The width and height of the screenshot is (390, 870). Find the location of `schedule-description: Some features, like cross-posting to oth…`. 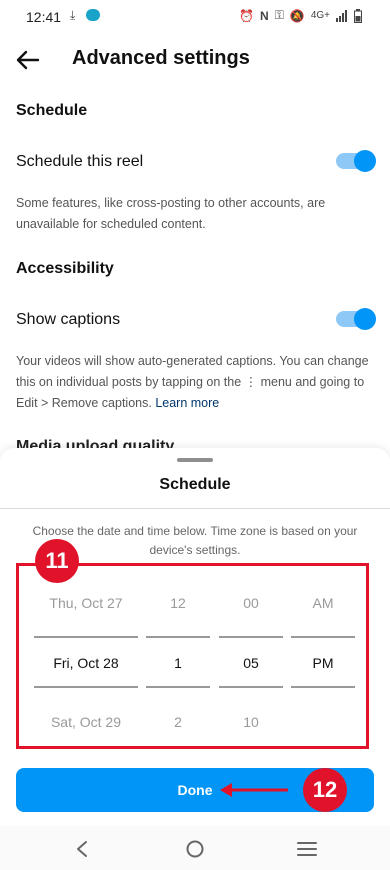

schedule-description: Some features, like cross-posting to oth… is located at coordinates (171, 213).